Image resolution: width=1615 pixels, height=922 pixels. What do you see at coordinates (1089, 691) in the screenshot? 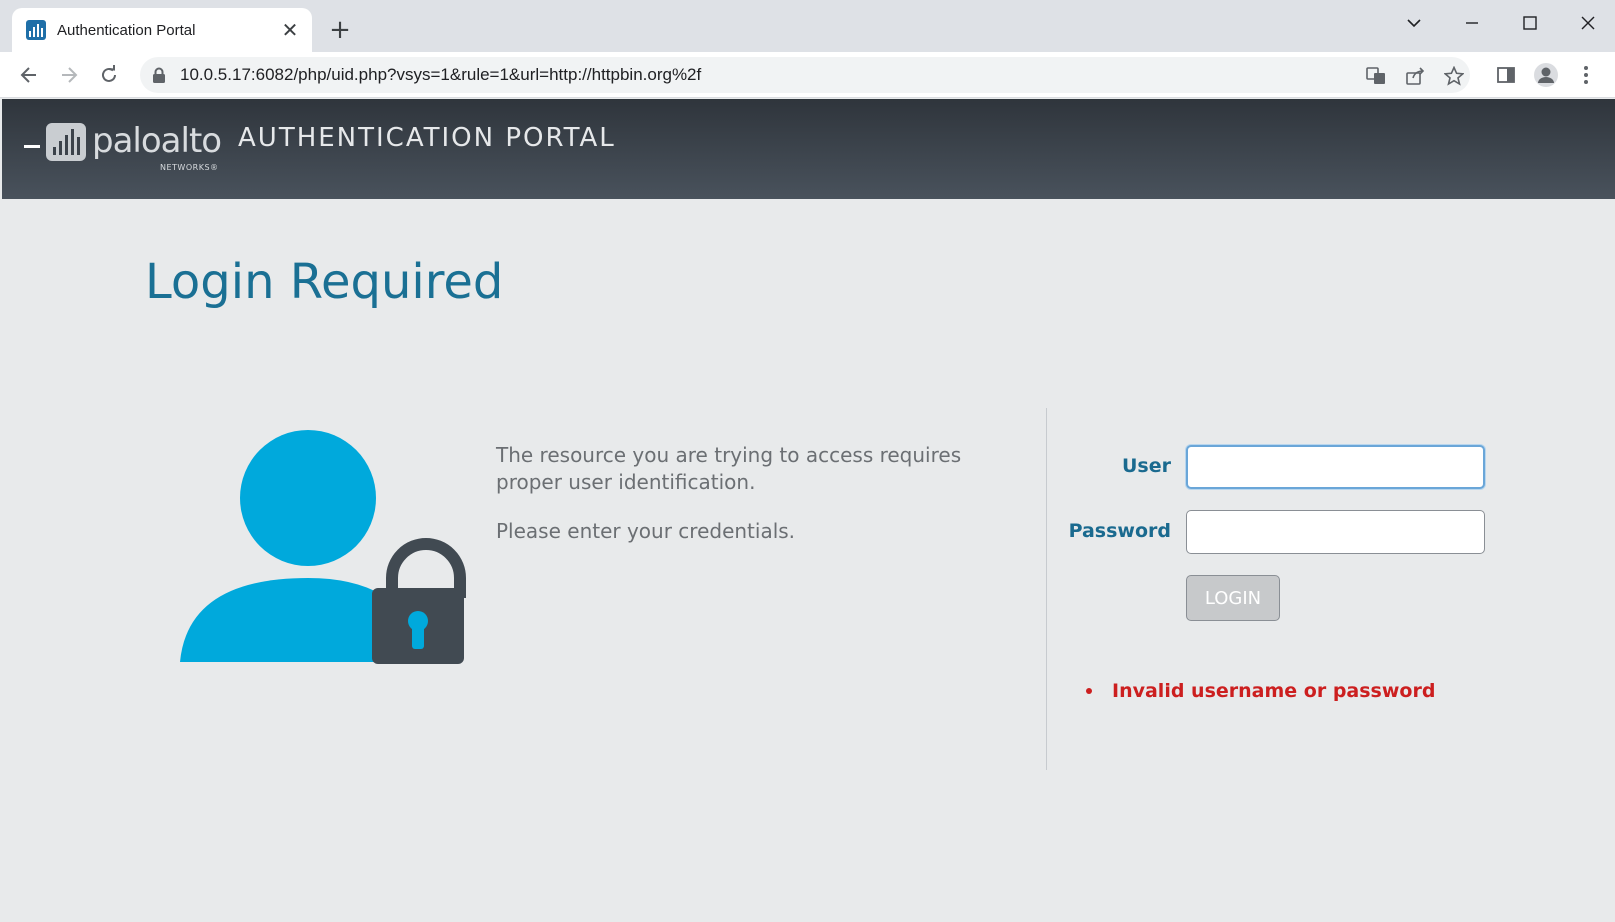
I see `bullet-icon` at bounding box center [1089, 691].